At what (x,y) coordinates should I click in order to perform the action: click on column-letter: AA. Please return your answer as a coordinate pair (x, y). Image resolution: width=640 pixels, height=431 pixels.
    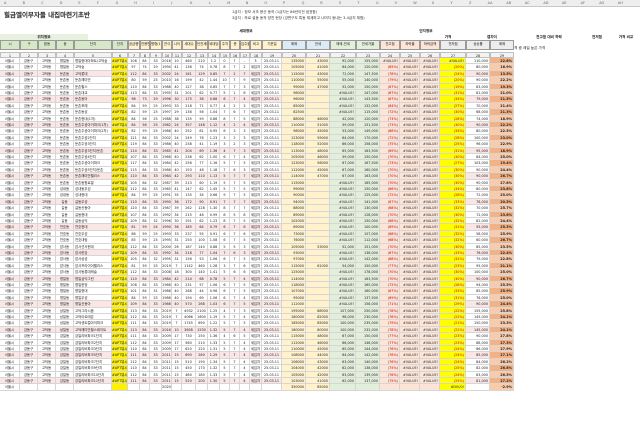
    Looking at the image, I should click on (490, 3).